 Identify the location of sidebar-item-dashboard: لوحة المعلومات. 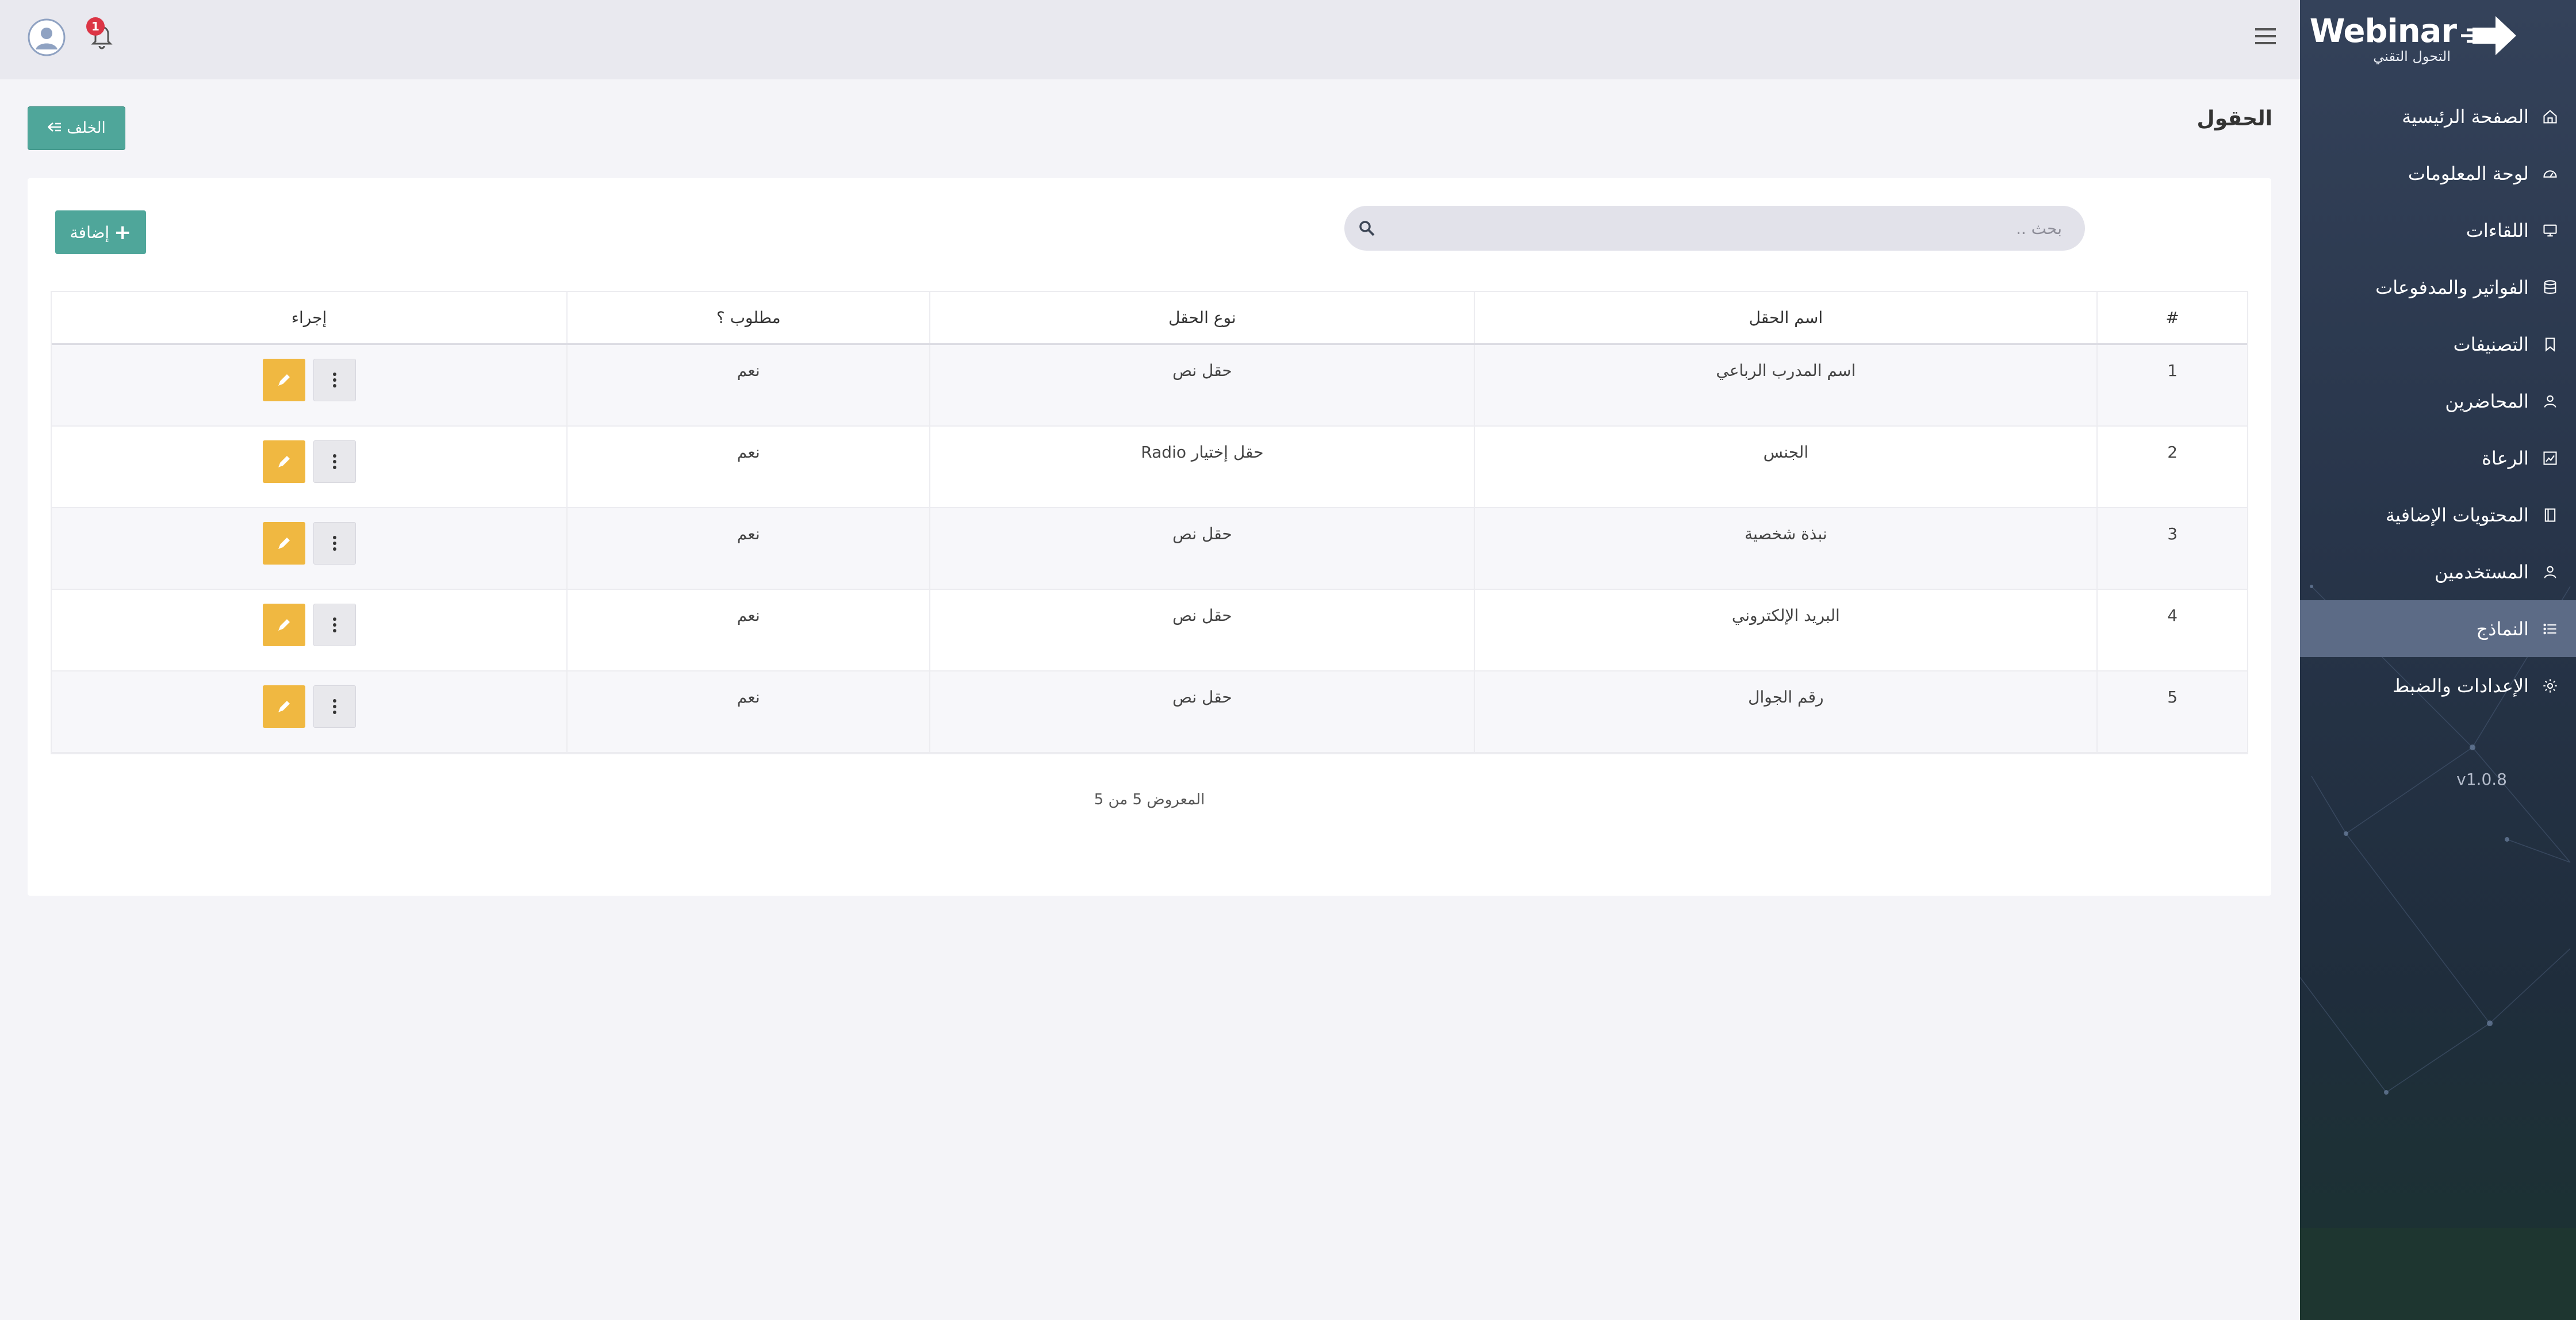
(2438, 174).